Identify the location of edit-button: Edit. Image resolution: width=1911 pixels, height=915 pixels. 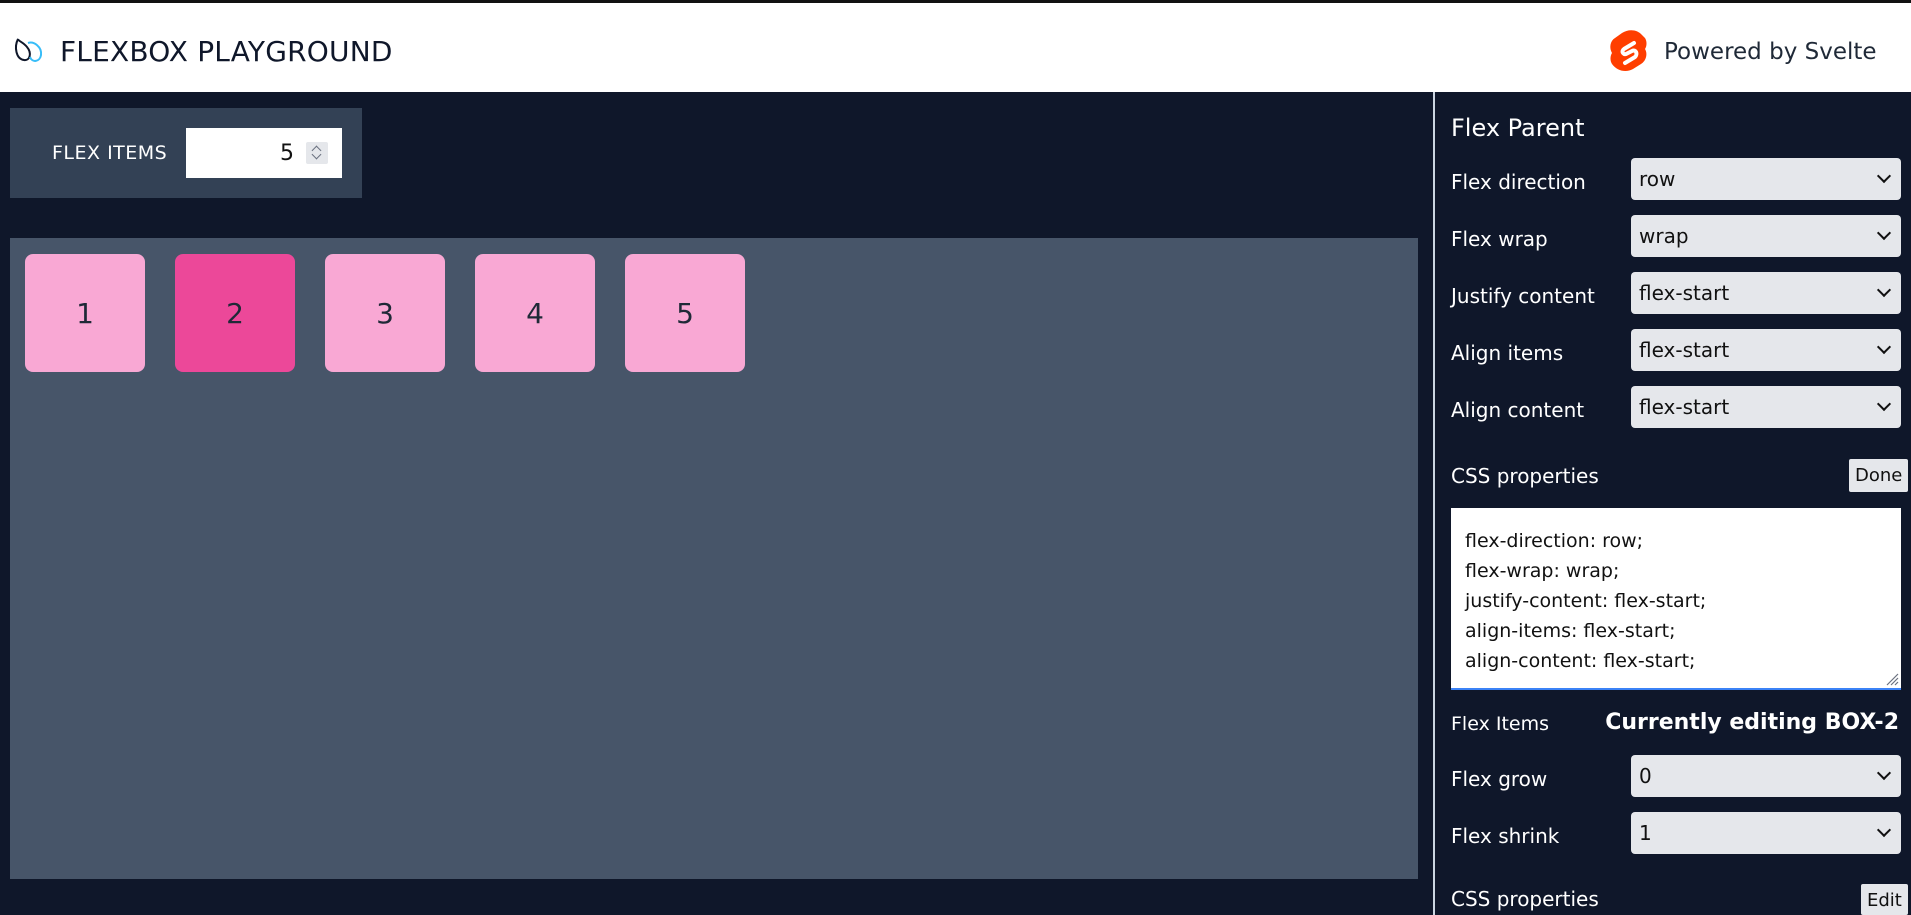
(1884, 899).